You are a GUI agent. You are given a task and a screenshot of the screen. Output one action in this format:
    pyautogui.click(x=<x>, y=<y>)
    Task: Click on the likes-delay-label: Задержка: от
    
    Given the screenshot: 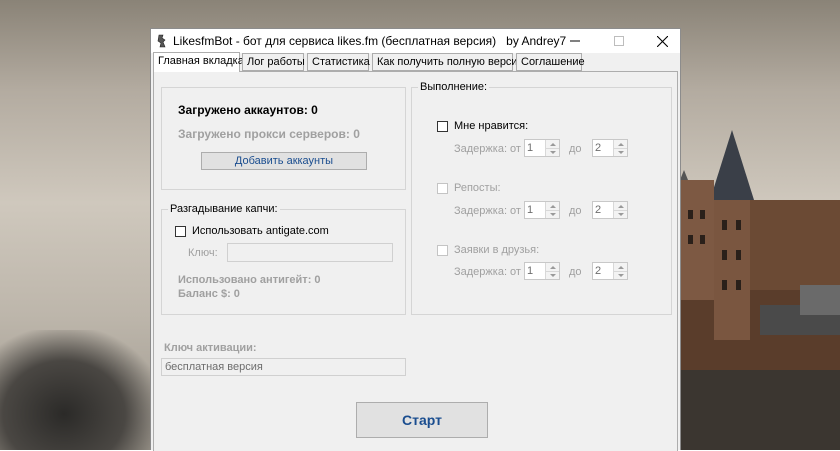 What is the action you would take?
    pyautogui.click(x=487, y=149)
    